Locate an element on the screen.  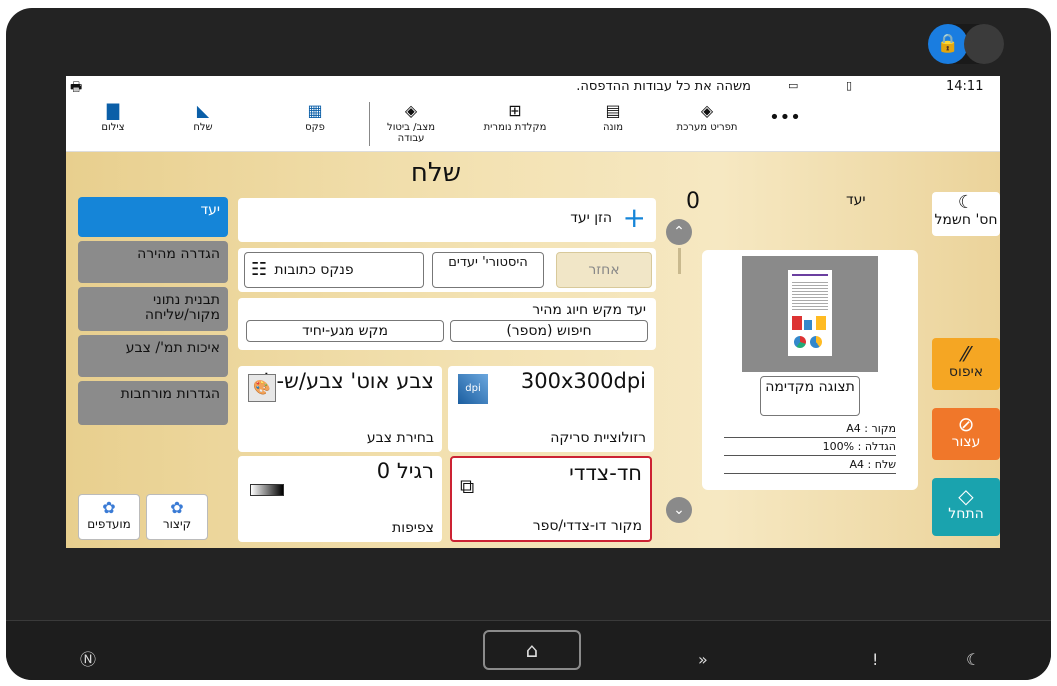
job-status-icon: ◈ is located at coordinates (411, 110).